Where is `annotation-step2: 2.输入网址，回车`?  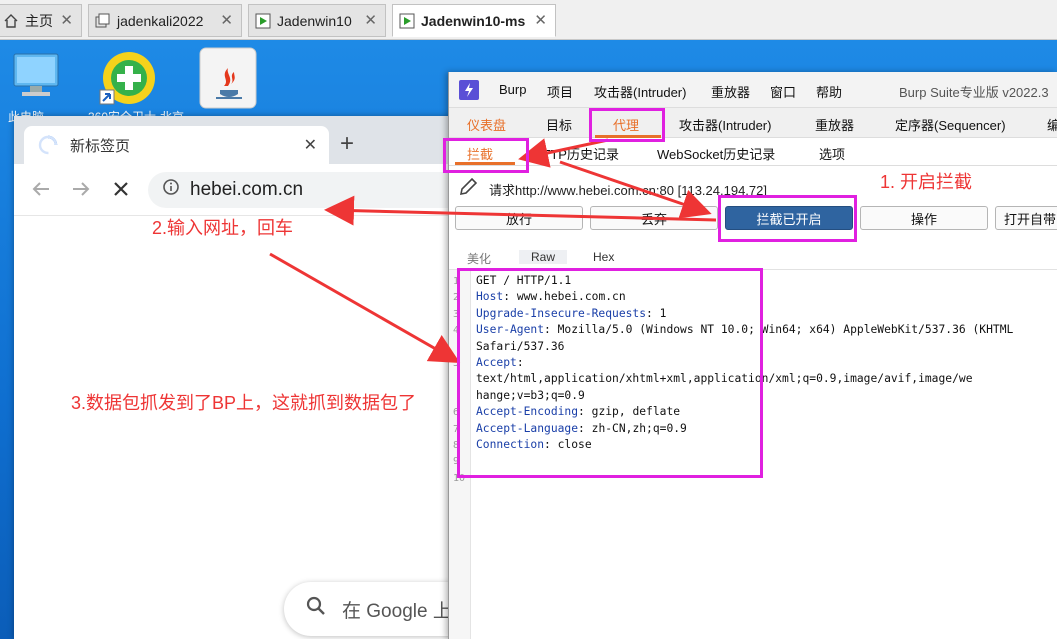 annotation-step2: 2.输入网址，回车 is located at coordinates (223, 228).